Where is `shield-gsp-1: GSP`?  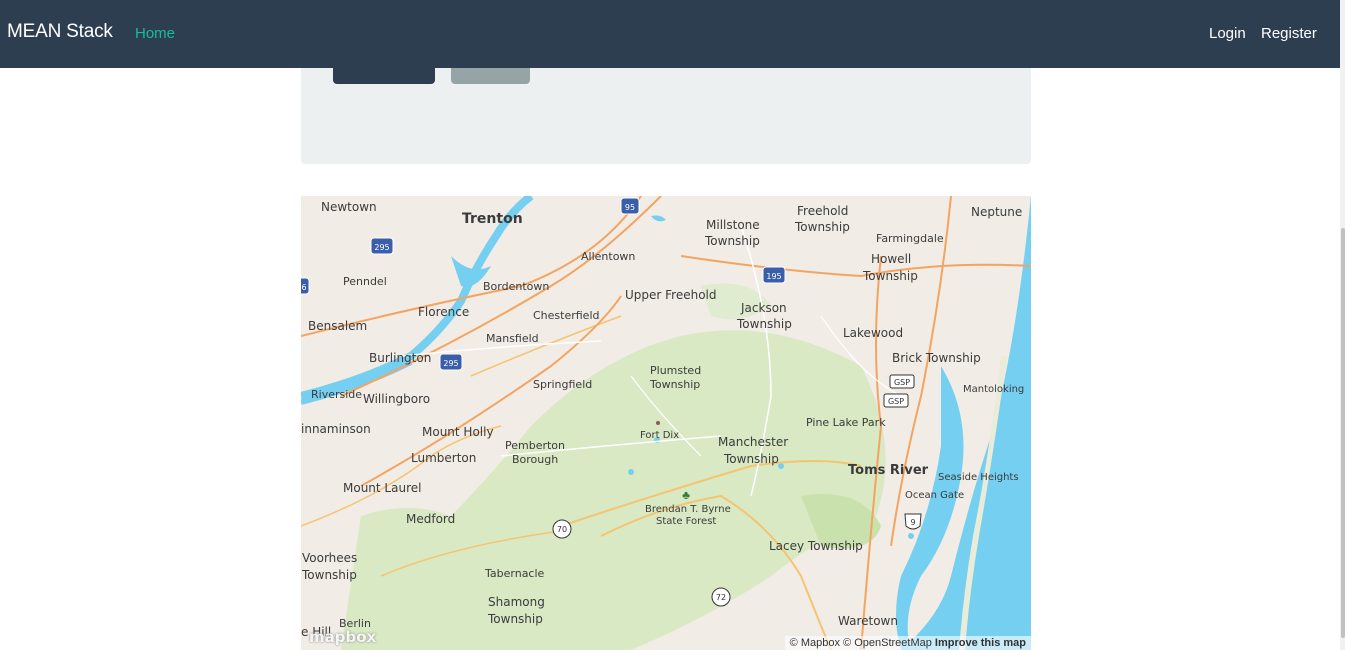
shield-gsp-1: GSP is located at coordinates (902, 381).